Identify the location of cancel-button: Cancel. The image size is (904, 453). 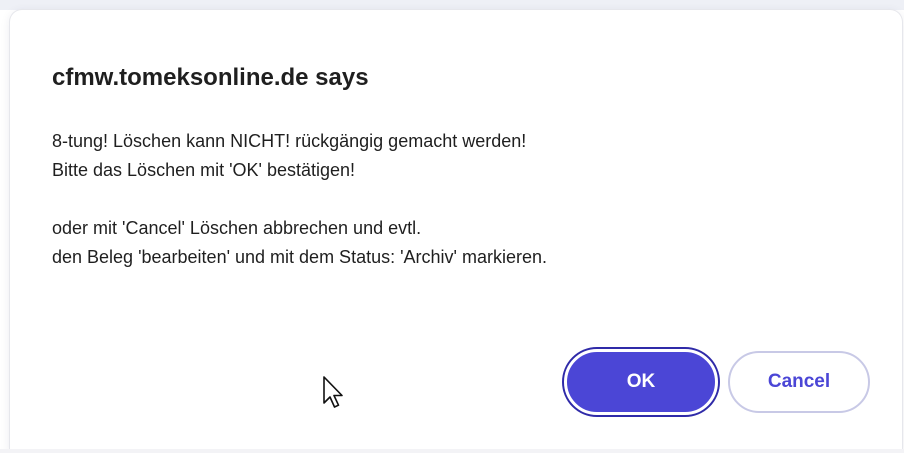
(799, 382).